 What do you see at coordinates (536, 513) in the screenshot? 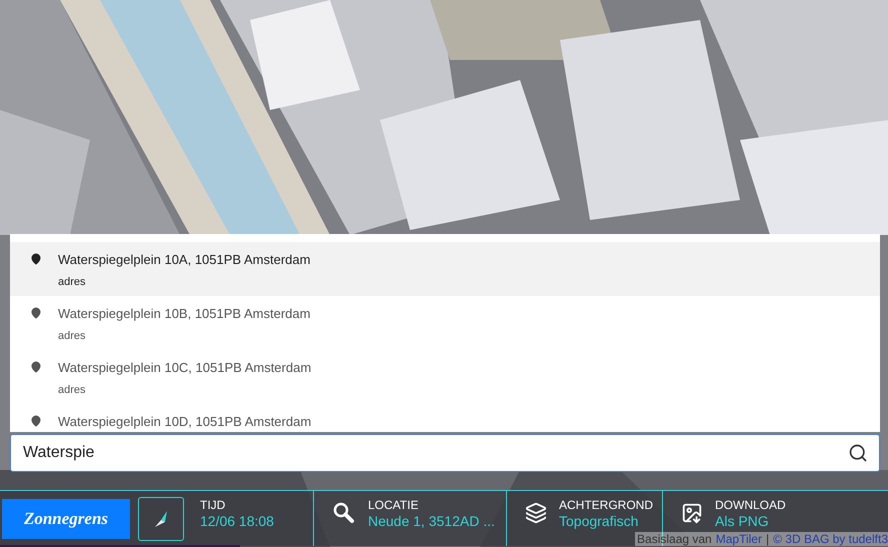
I see `layers-icon` at bounding box center [536, 513].